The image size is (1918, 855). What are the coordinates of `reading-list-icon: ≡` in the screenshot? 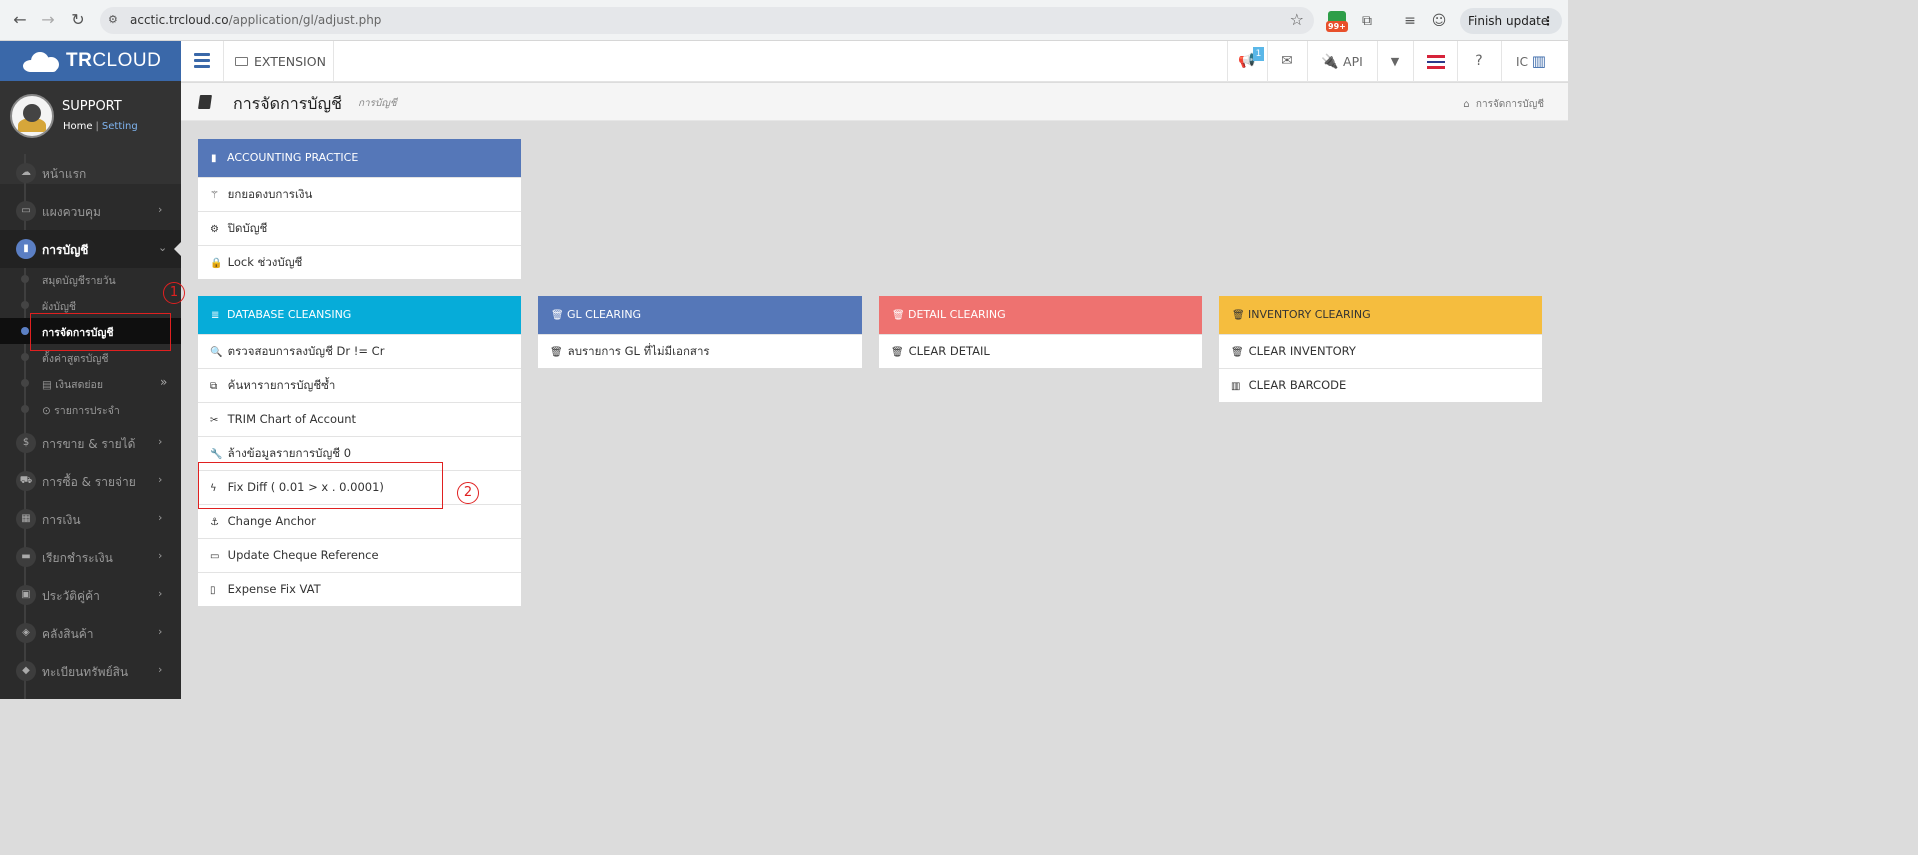 It's located at (1410, 21).